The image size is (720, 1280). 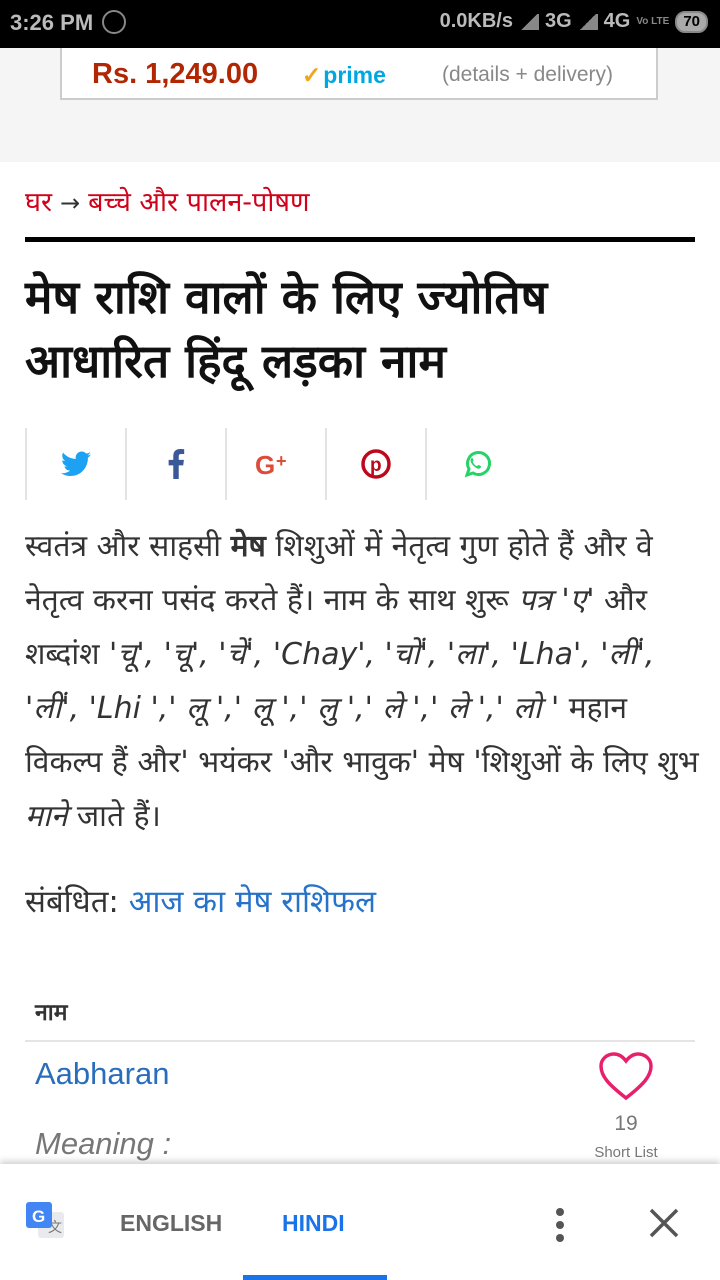 I want to click on meaning-label: Meaning :, so click(x=103, y=1143).